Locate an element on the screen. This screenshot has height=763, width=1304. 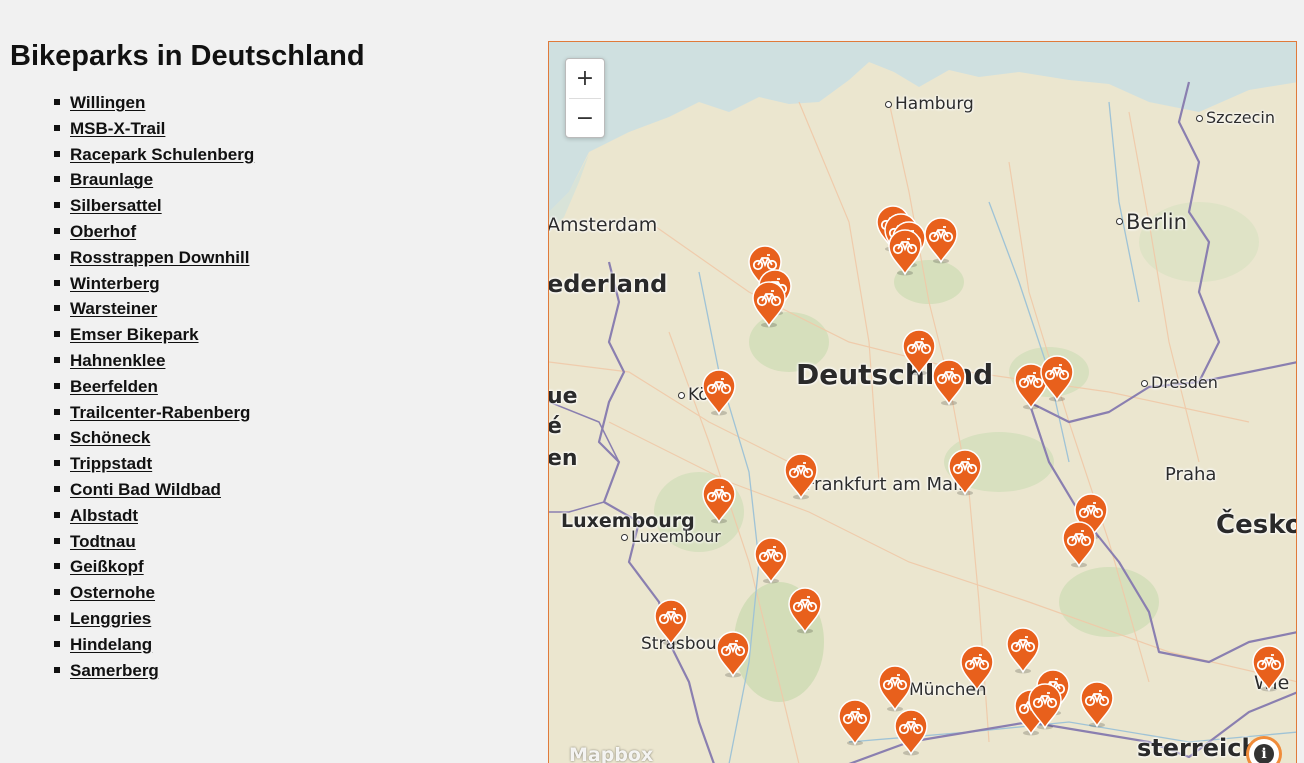
bikepark-link: Samerberg is located at coordinates (114, 670).